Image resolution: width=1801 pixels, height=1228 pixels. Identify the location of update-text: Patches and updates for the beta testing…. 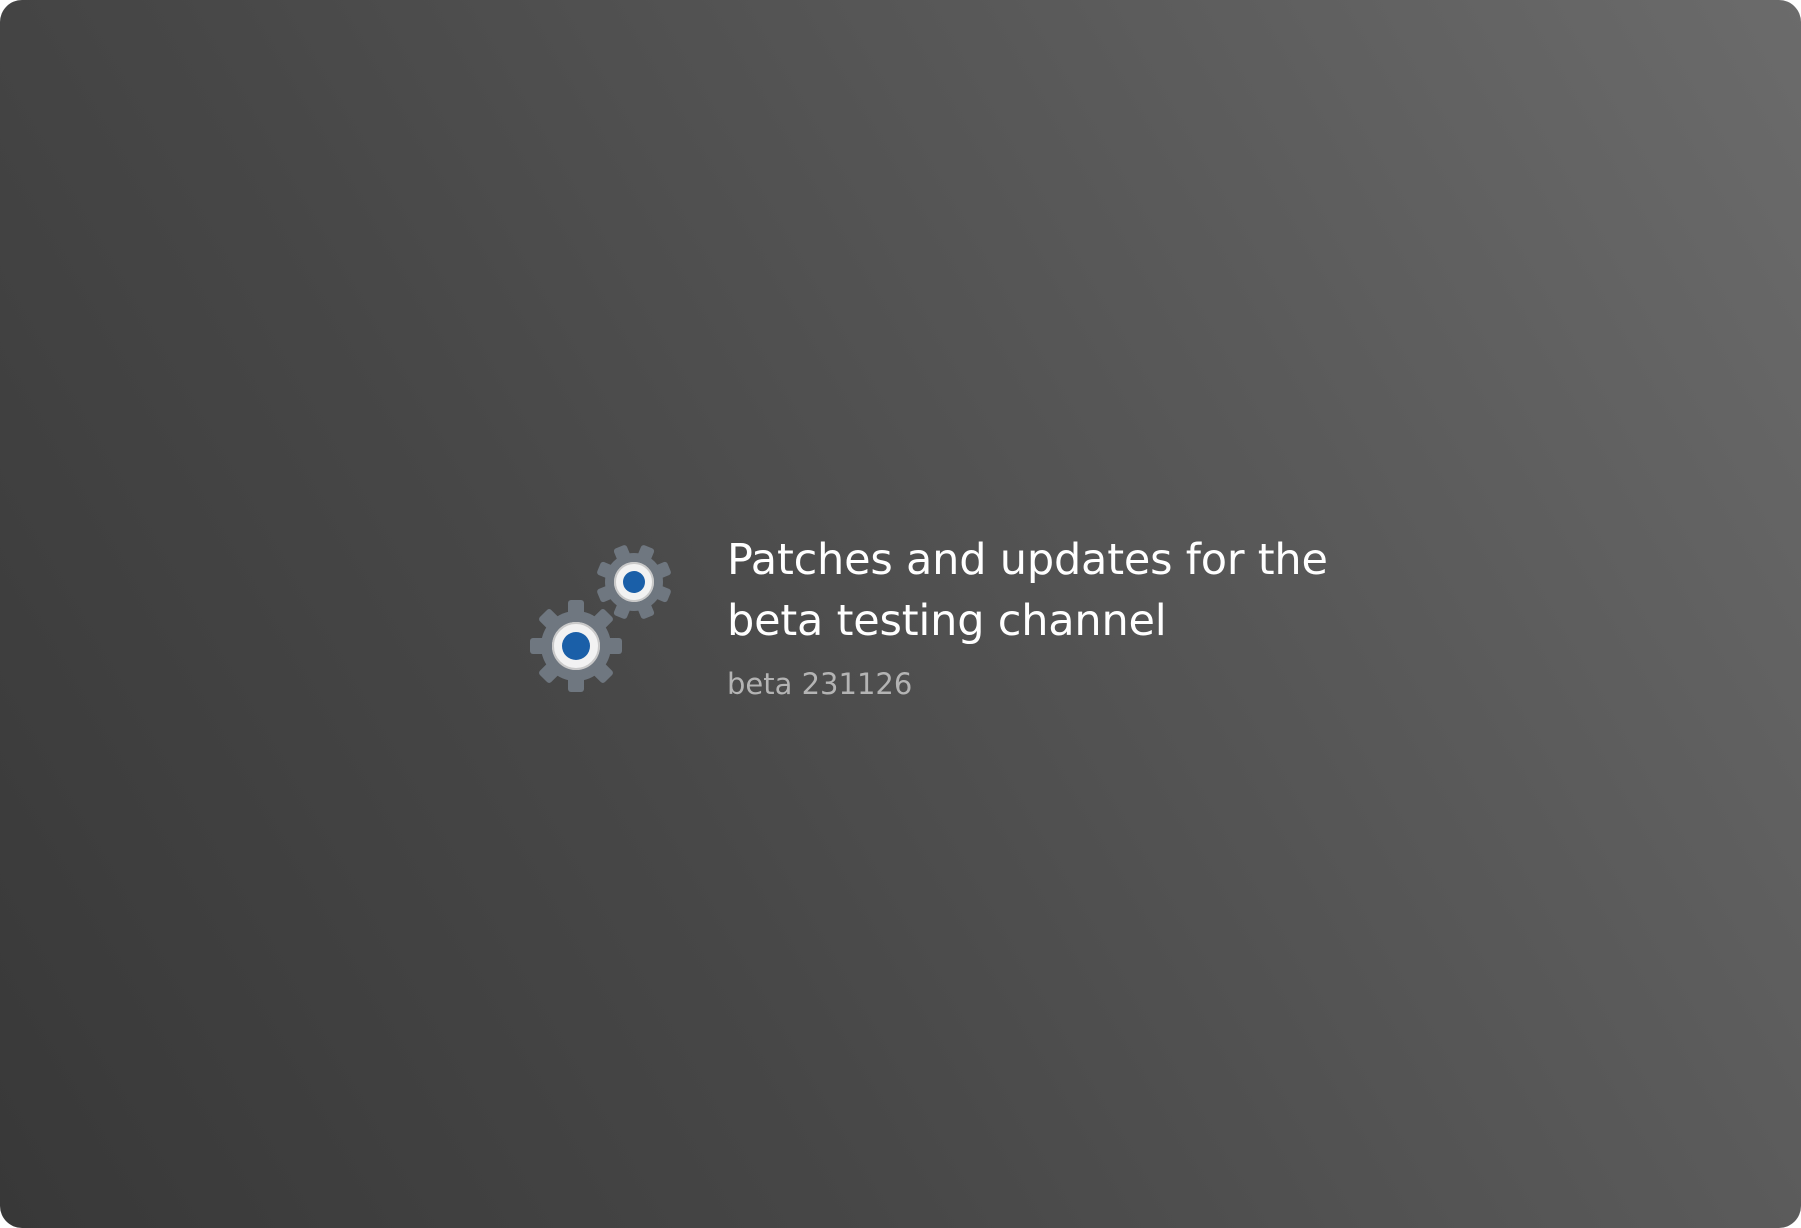
(1037, 616).